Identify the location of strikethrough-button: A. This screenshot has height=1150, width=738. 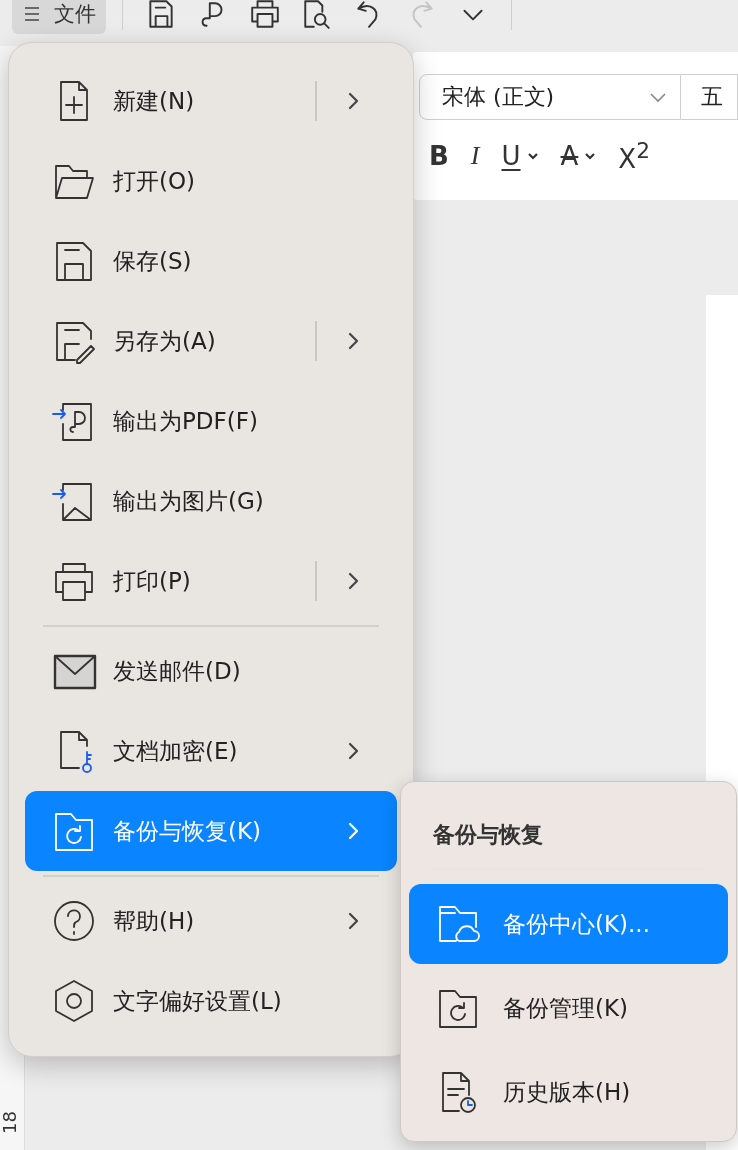
(578, 155).